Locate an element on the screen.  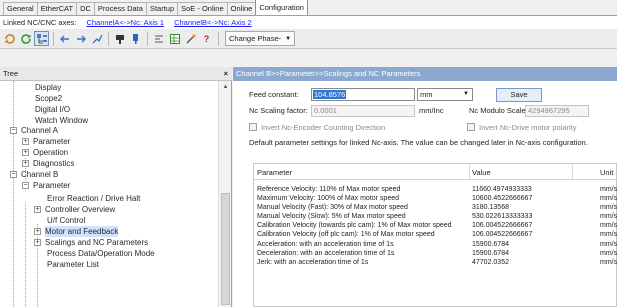
arrow-right-icon is located at coordinates (80, 38).